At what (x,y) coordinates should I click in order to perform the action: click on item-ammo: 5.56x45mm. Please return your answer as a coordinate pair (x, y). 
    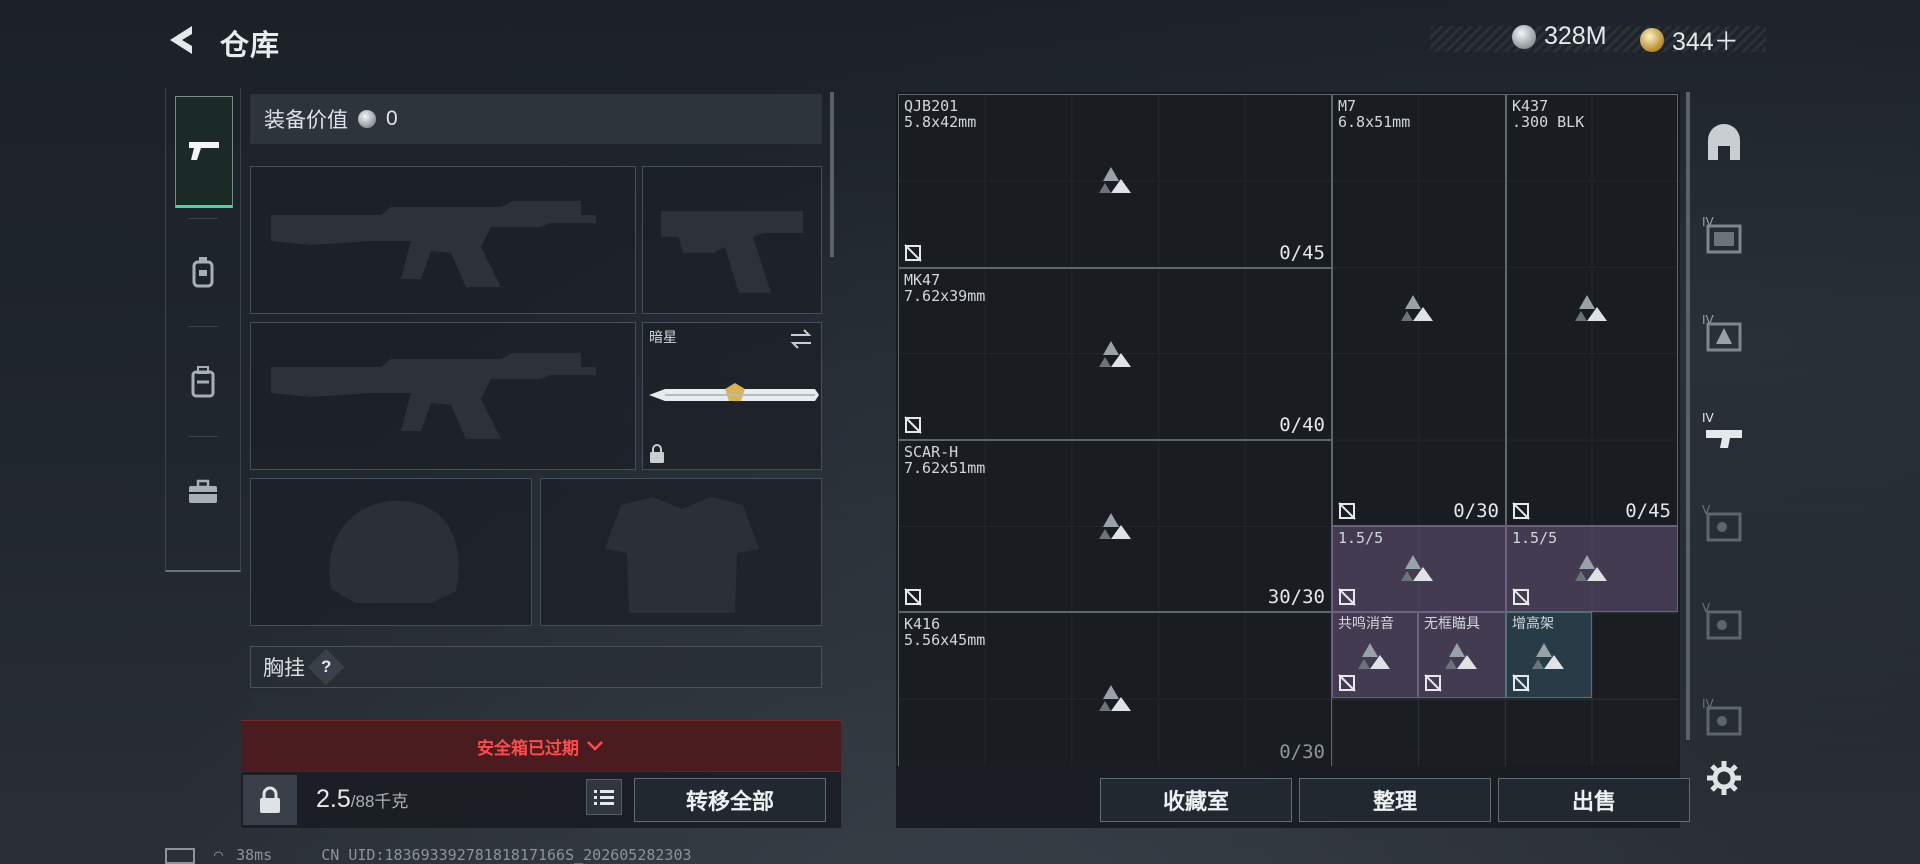
    Looking at the image, I should click on (945, 640).